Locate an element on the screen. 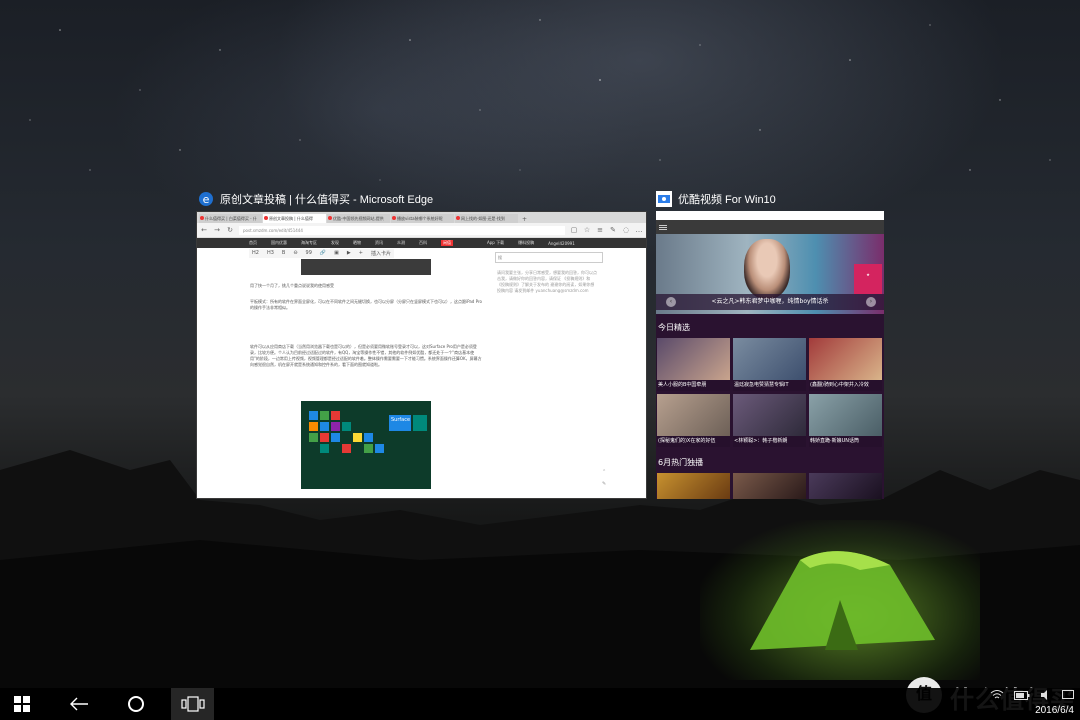  video-card: <林颖聪>：韩子楷新朗 is located at coordinates (769, 420).